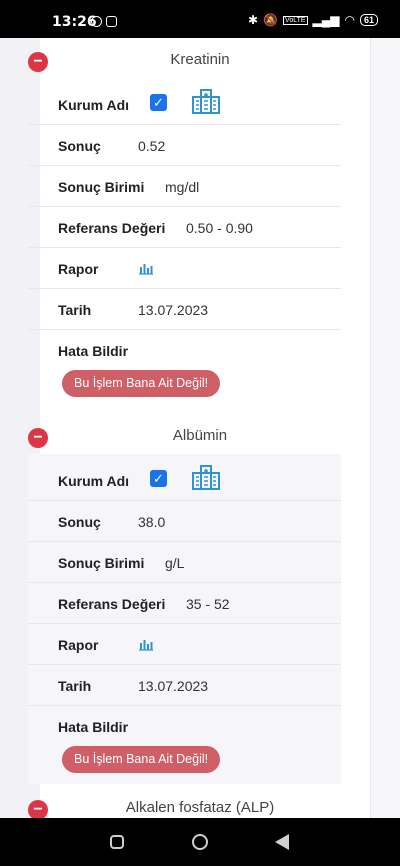 The image size is (400, 866). I want to click on row-sonuc: Sonuç 38.0, so click(184, 521).